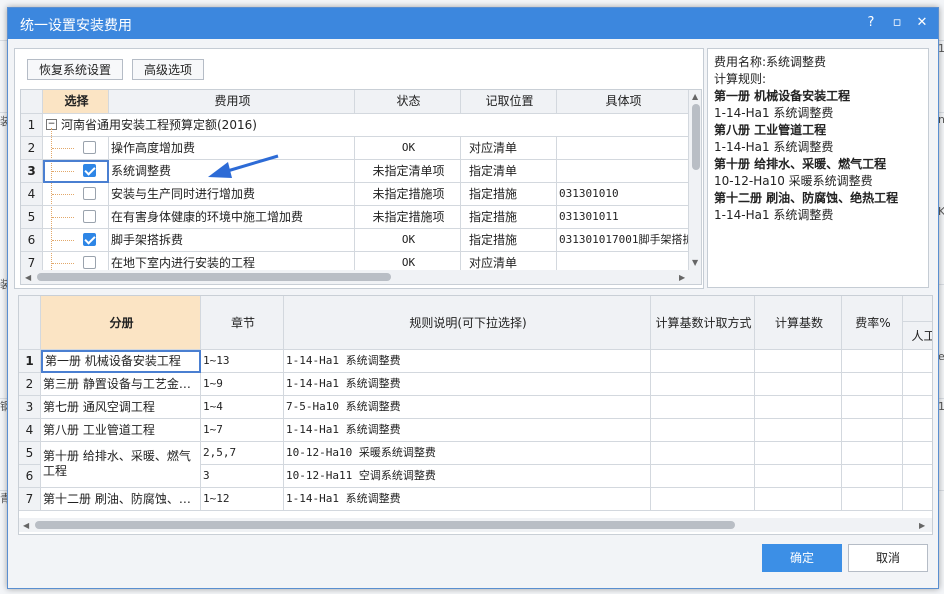 The width and height of the screenshot is (944, 594). Describe the element at coordinates (509, 102) in the screenshot. I see `column-header-position: 记取位置` at that location.